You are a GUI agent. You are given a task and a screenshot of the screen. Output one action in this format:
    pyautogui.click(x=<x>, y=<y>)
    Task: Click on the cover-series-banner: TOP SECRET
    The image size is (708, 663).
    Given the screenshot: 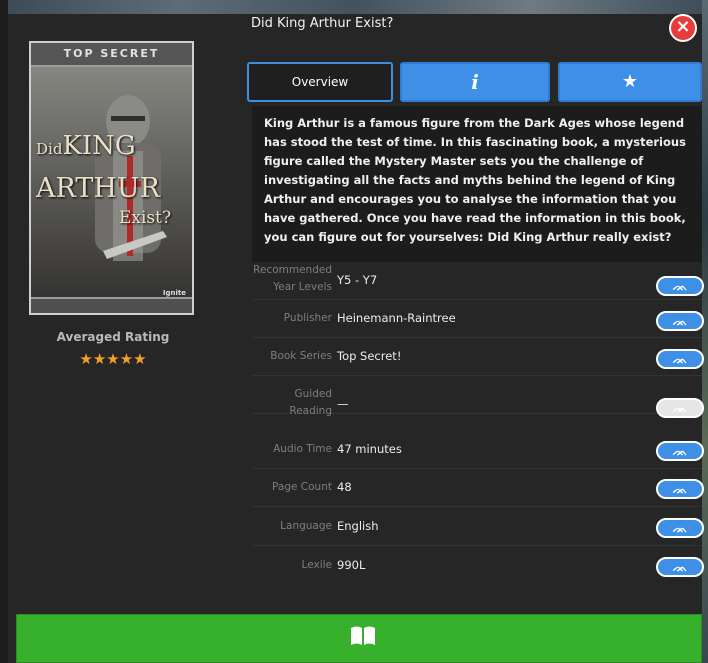 What is the action you would take?
    pyautogui.click(x=111, y=55)
    